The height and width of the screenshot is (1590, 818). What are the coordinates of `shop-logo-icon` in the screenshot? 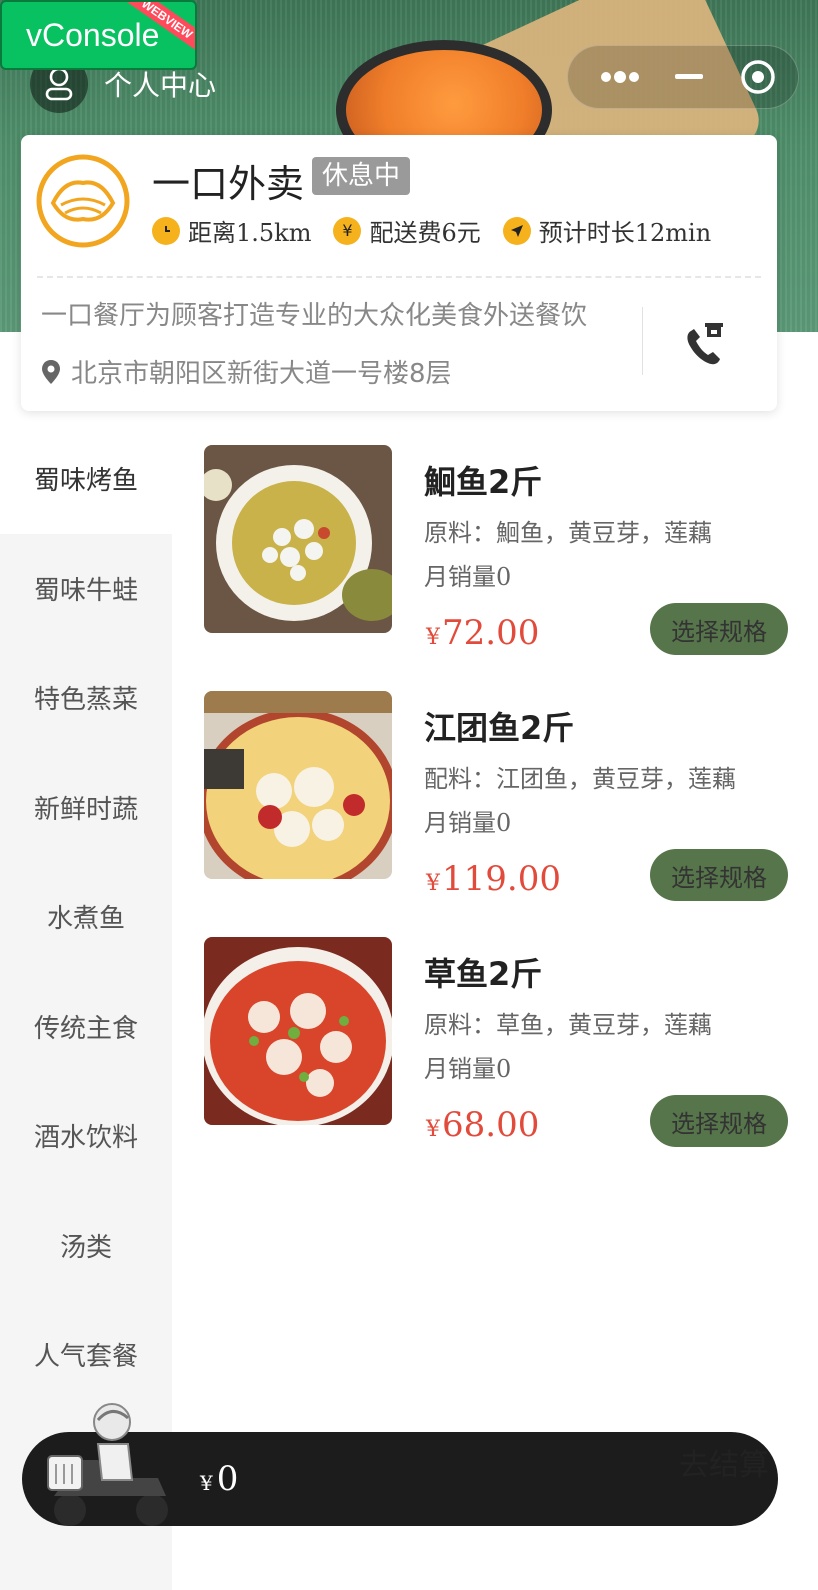 It's located at (83, 201).